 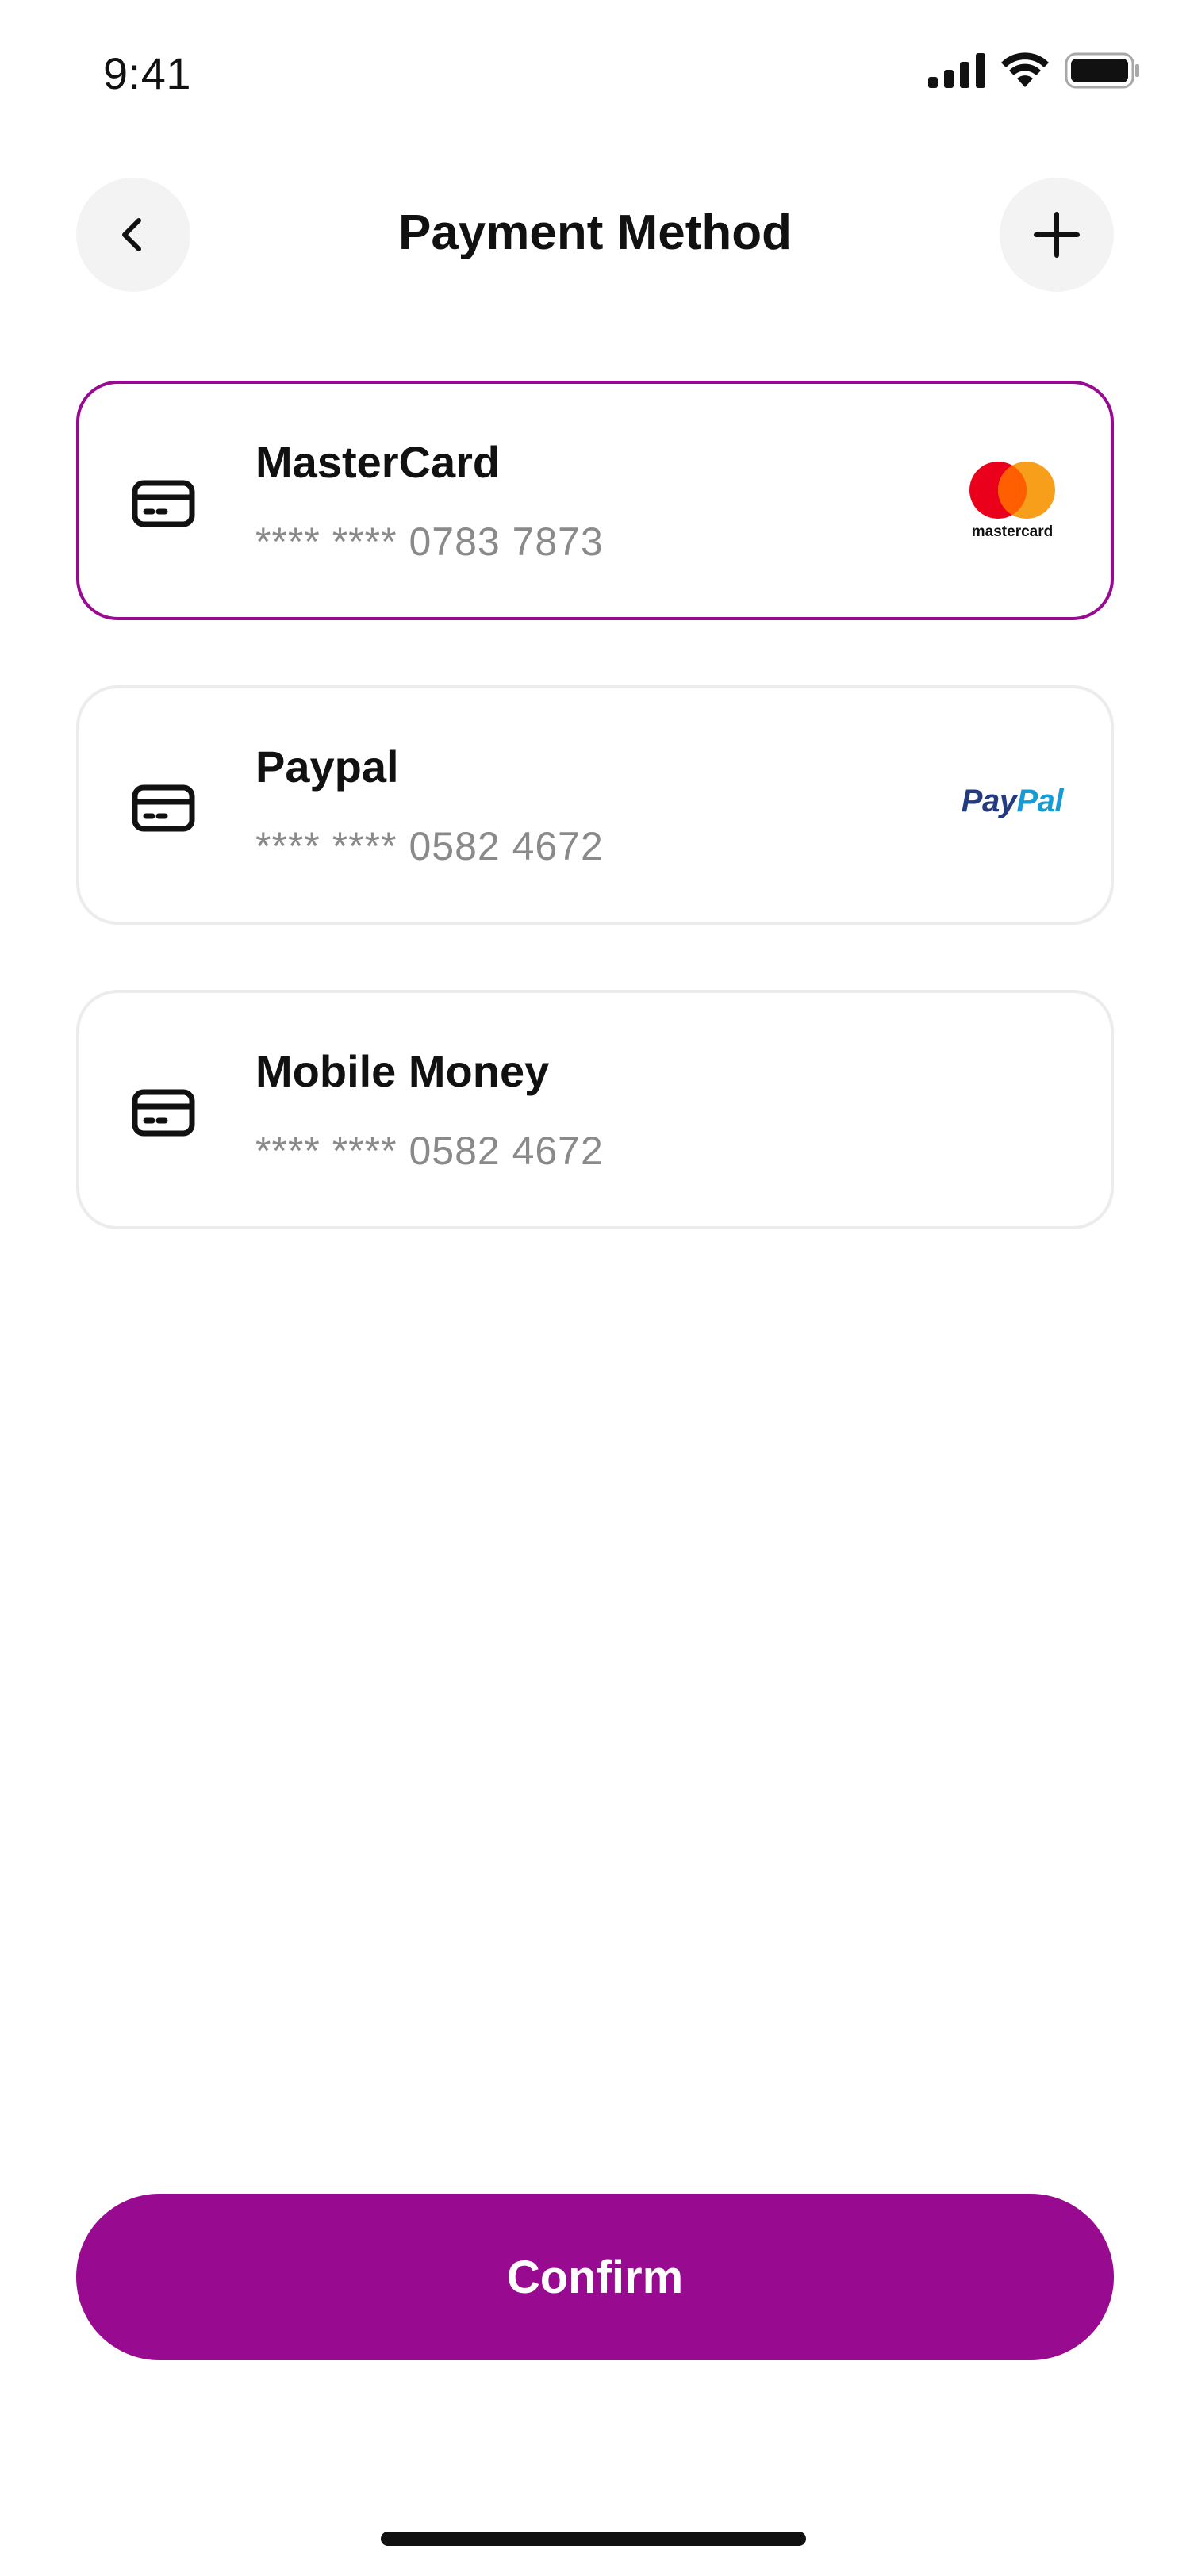 I want to click on page-title: Payment Method, so click(x=595, y=233).